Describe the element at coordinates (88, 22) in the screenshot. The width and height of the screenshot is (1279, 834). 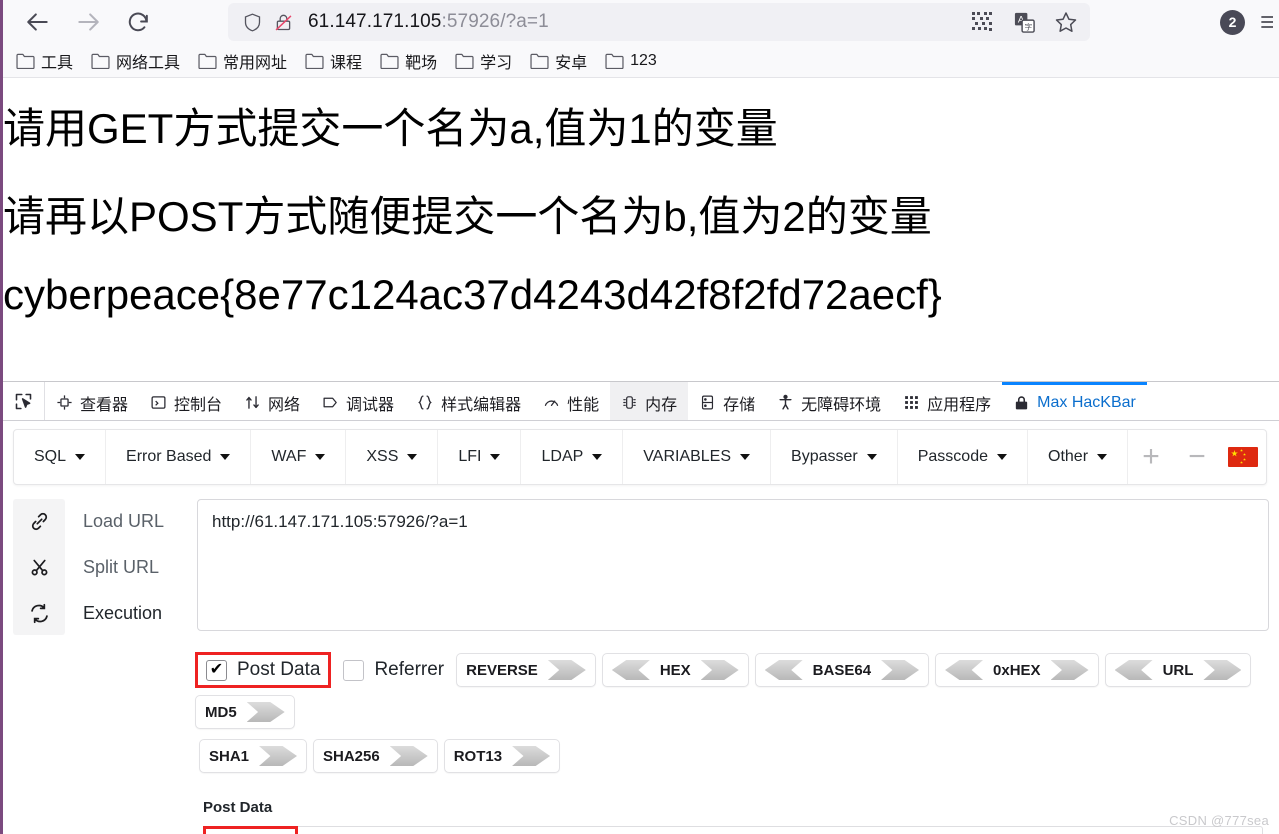
I see `forward-button` at that location.